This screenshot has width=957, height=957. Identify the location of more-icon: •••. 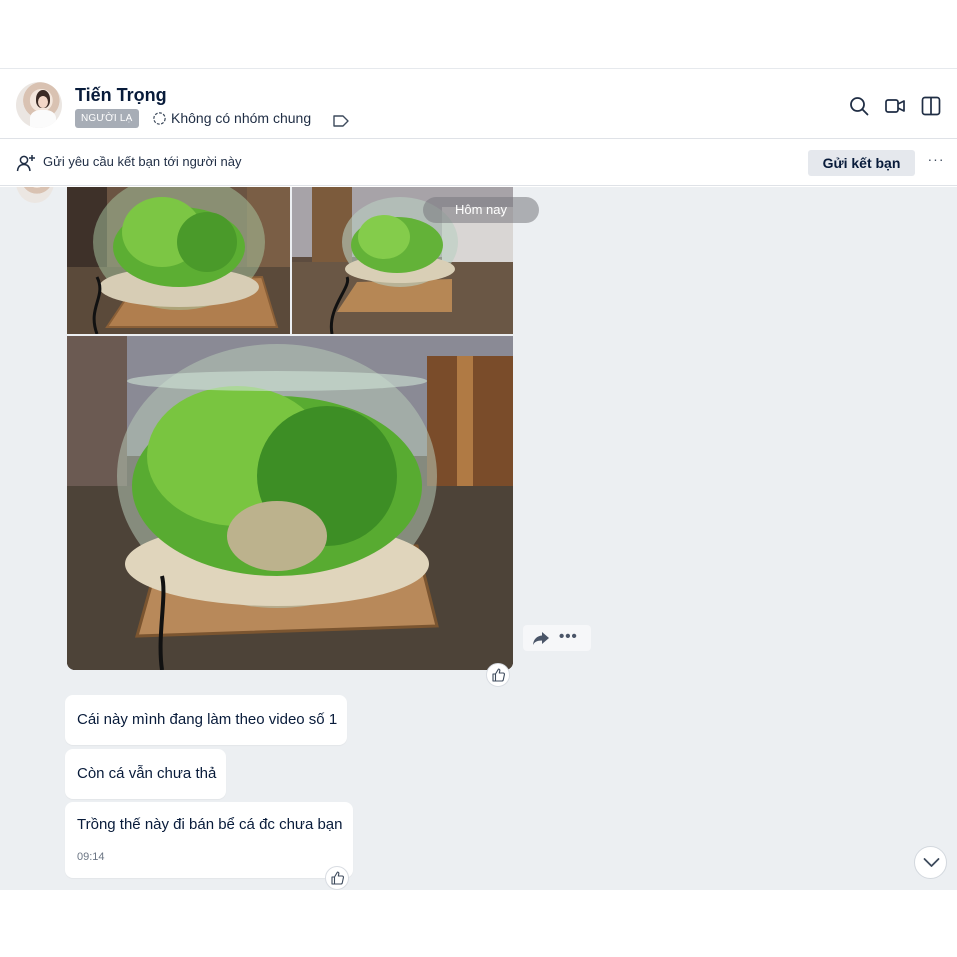
(568, 636).